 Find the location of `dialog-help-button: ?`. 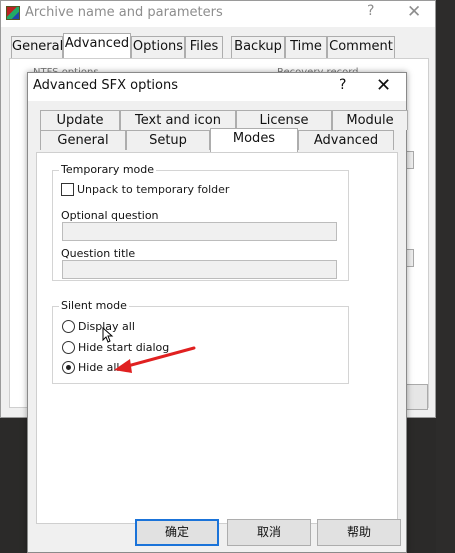

dialog-help-button: ? is located at coordinates (342, 85).